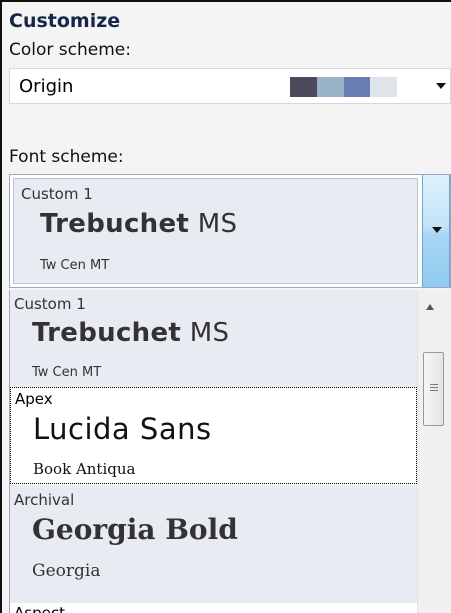 This screenshot has height=613, width=451. Describe the element at coordinates (57, 194) in the screenshot. I see `font-scheme-name: Custom 1` at that location.